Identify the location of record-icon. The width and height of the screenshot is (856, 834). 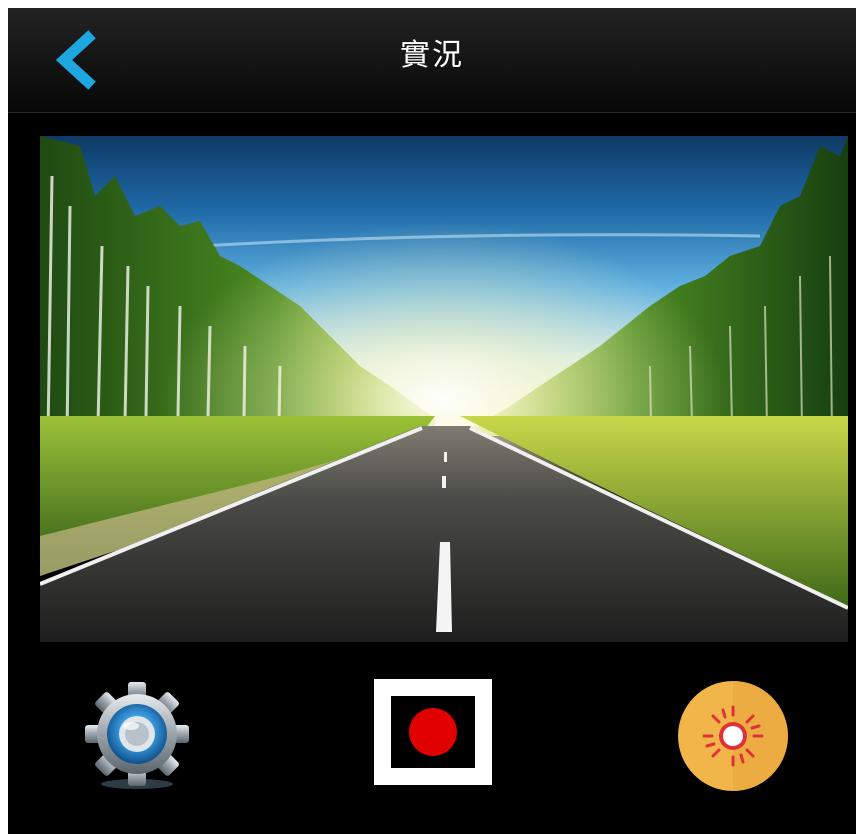
(433, 732).